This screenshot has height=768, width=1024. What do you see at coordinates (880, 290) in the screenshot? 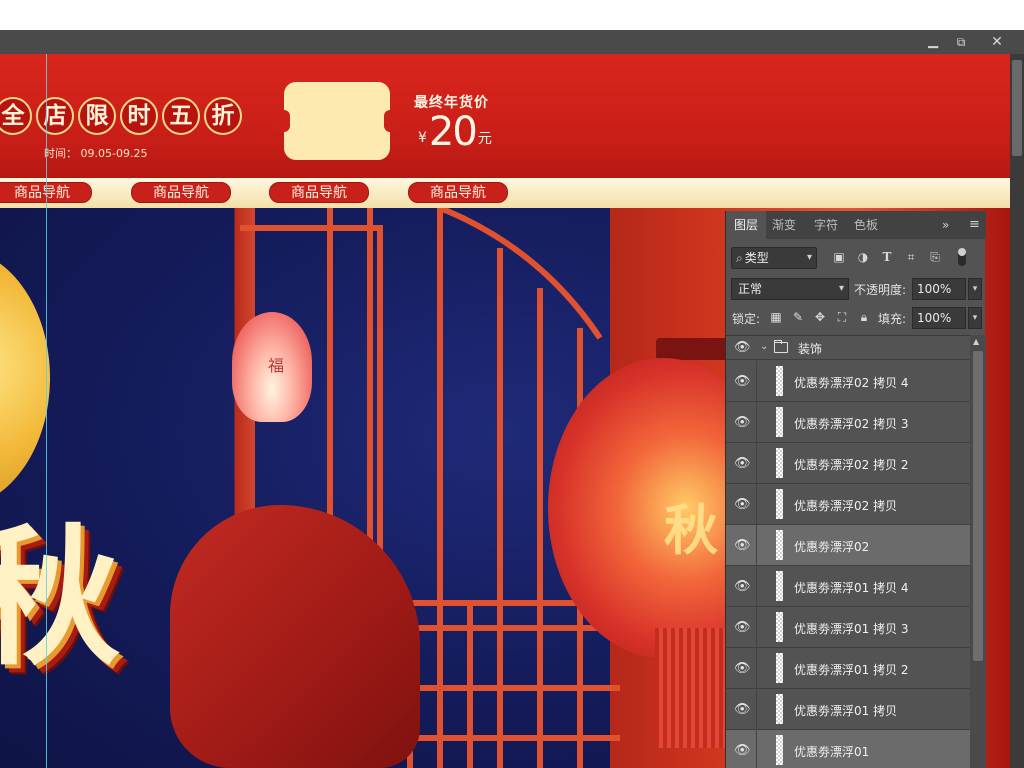
I see `opacity-label: 不透明度:` at bounding box center [880, 290].